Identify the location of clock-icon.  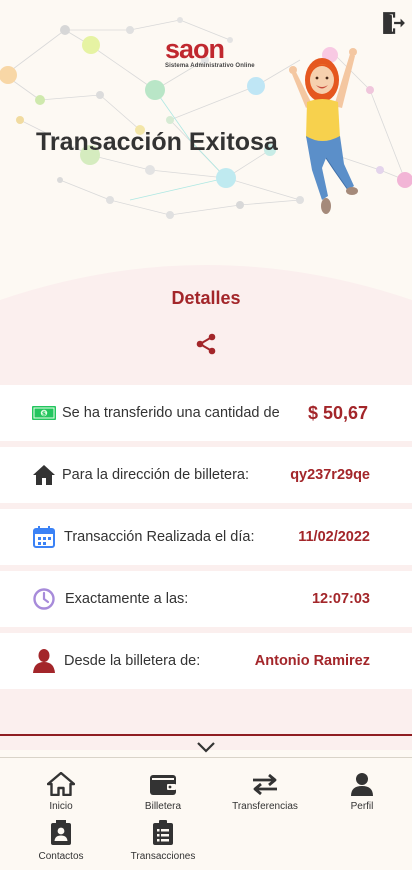
(44, 599).